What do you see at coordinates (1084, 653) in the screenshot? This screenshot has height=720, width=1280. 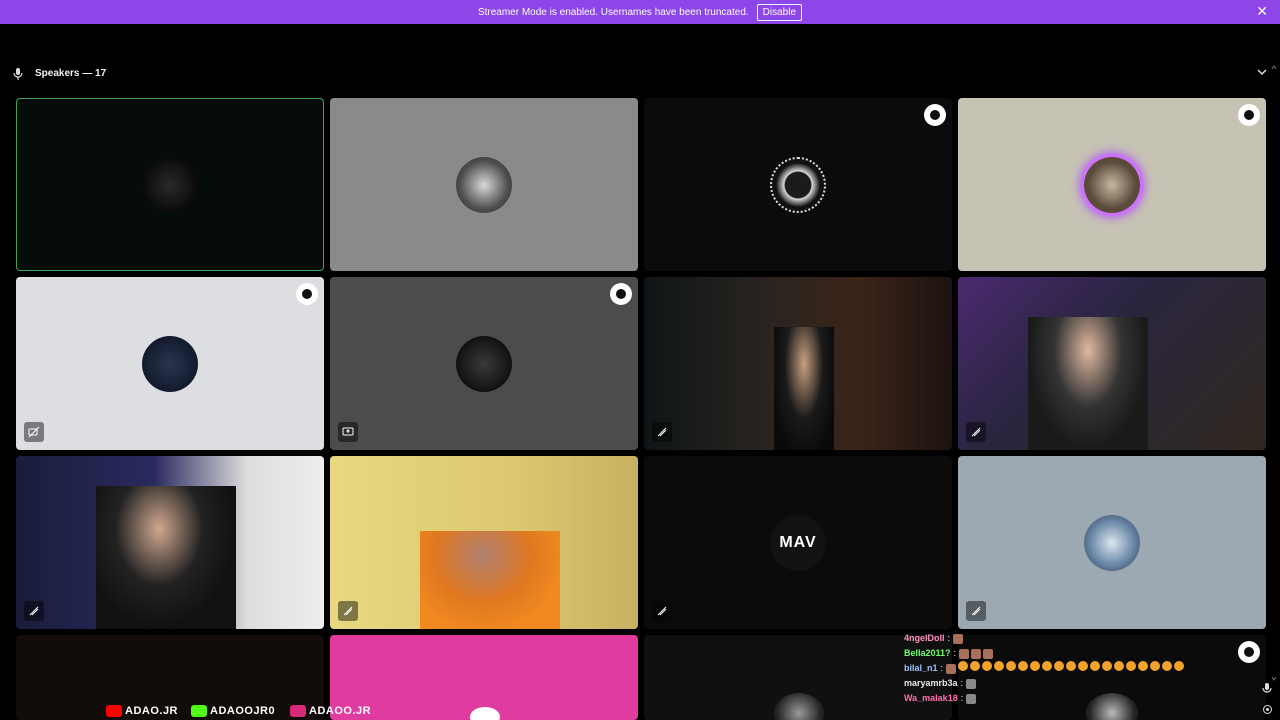 I see `chat-message: Bella2011?:` at bounding box center [1084, 653].